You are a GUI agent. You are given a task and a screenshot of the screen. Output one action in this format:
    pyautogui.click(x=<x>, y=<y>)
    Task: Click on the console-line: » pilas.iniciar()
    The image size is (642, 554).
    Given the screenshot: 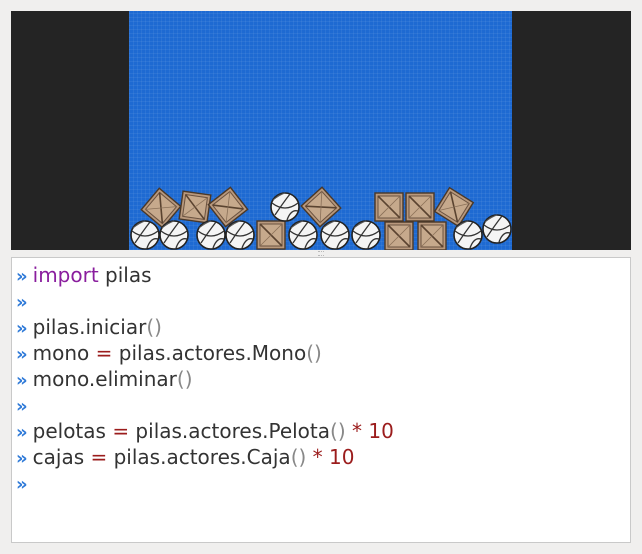 What is the action you would take?
    pyautogui.click(x=89, y=327)
    